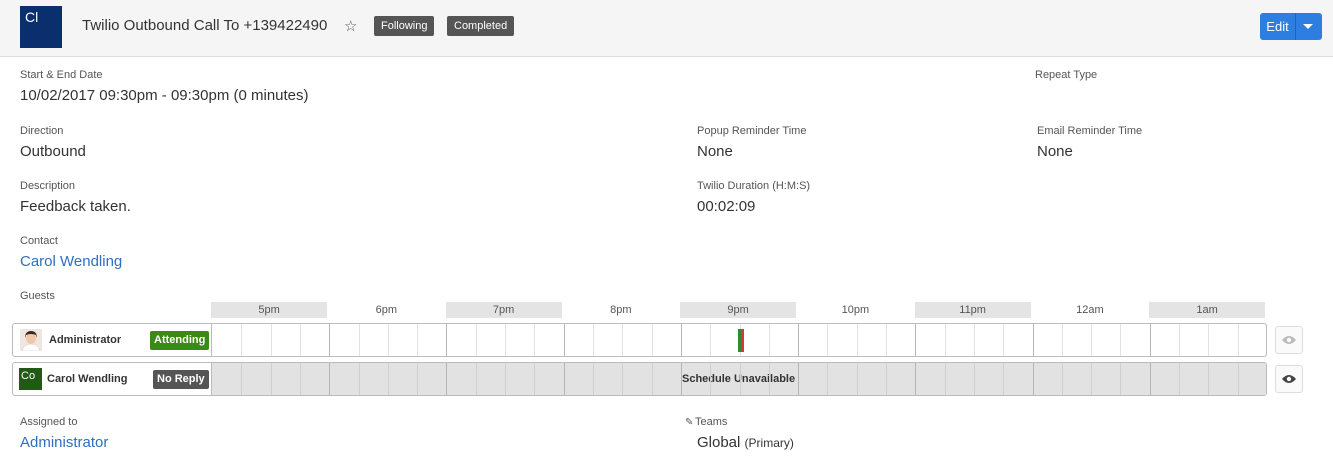 The image size is (1333, 457). I want to click on caret-down-icon, so click(1308, 26).